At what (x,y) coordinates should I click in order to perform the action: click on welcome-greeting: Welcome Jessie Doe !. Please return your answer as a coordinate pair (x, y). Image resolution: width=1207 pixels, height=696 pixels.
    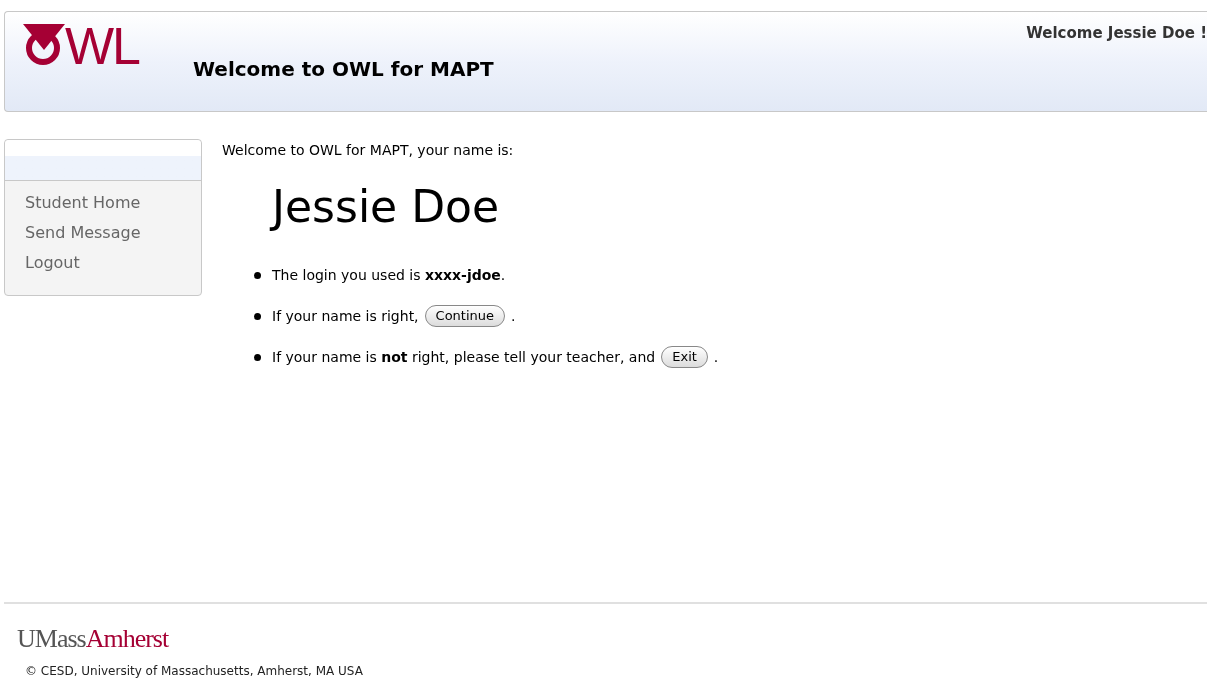
    Looking at the image, I should click on (1116, 33).